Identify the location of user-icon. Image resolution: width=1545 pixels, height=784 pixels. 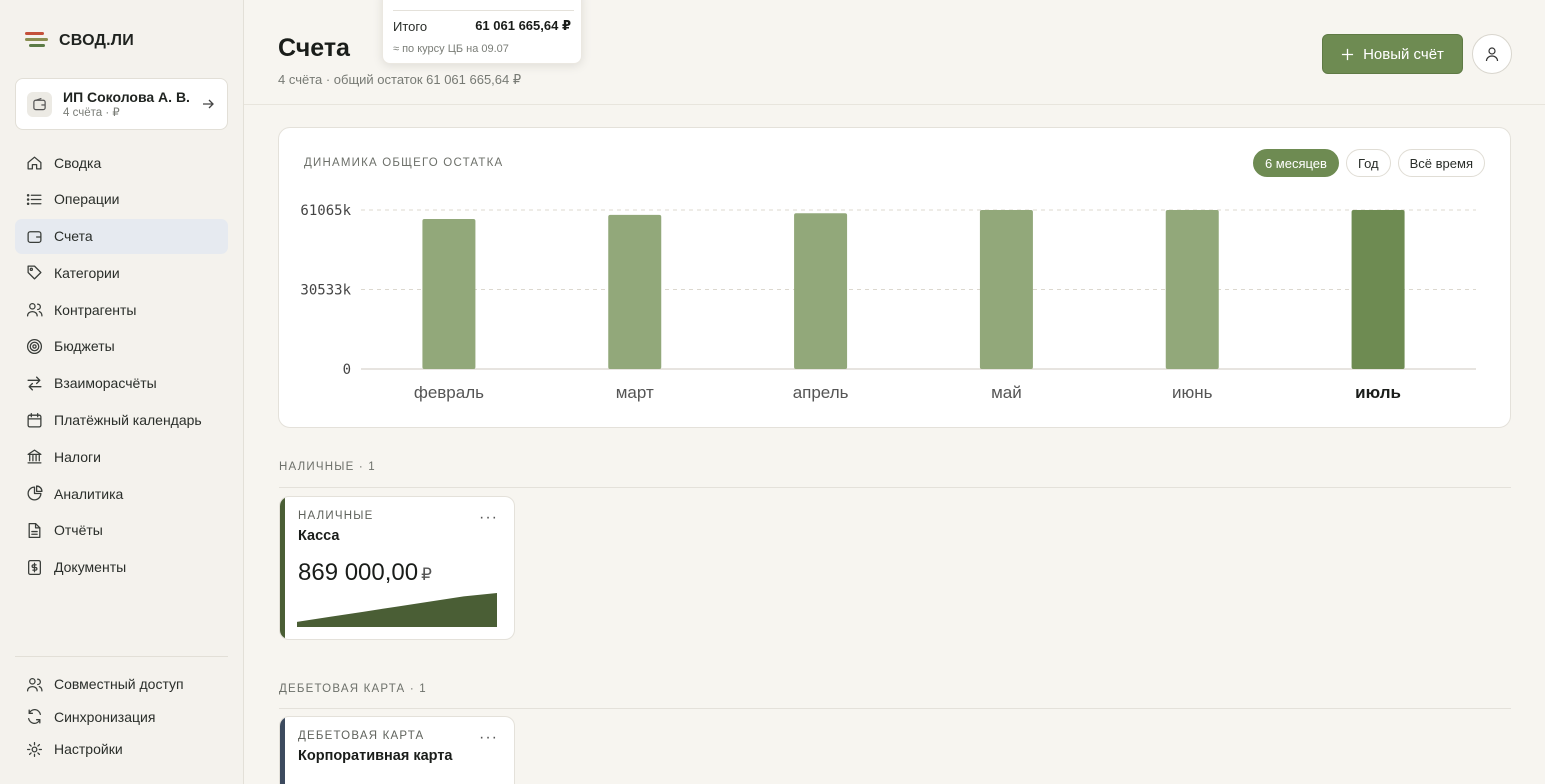
(1492, 54).